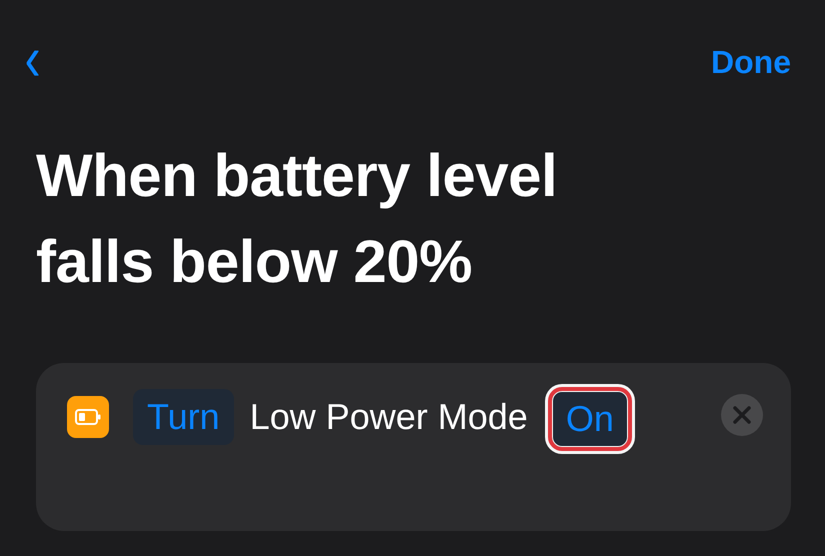  What do you see at coordinates (590, 419) in the screenshot?
I see `parameter-token: On` at bounding box center [590, 419].